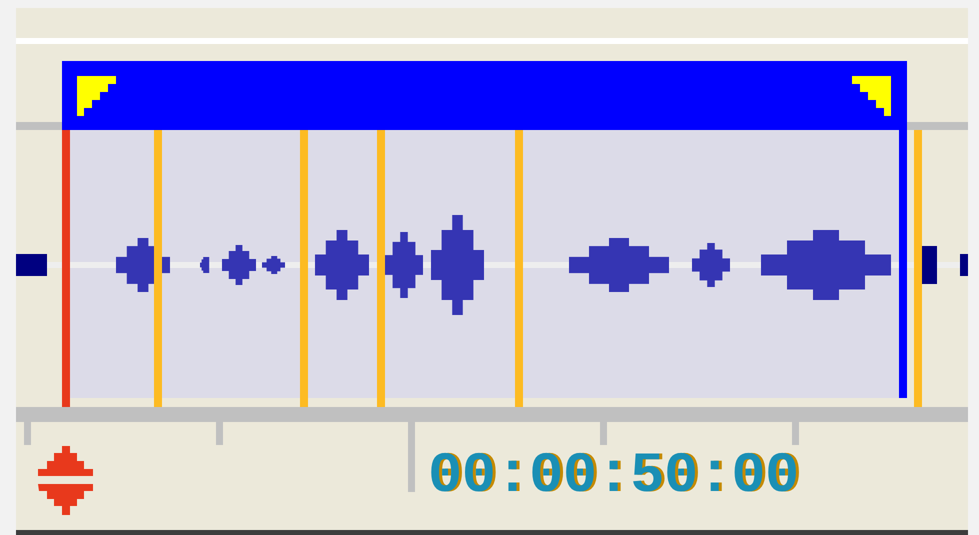 The width and height of the screenshot is (979, 535). What do you see at coordinates (613, 477) in the screenshot?
I see `timecode: 00:00:50:00` at bounding box center [613, 477].